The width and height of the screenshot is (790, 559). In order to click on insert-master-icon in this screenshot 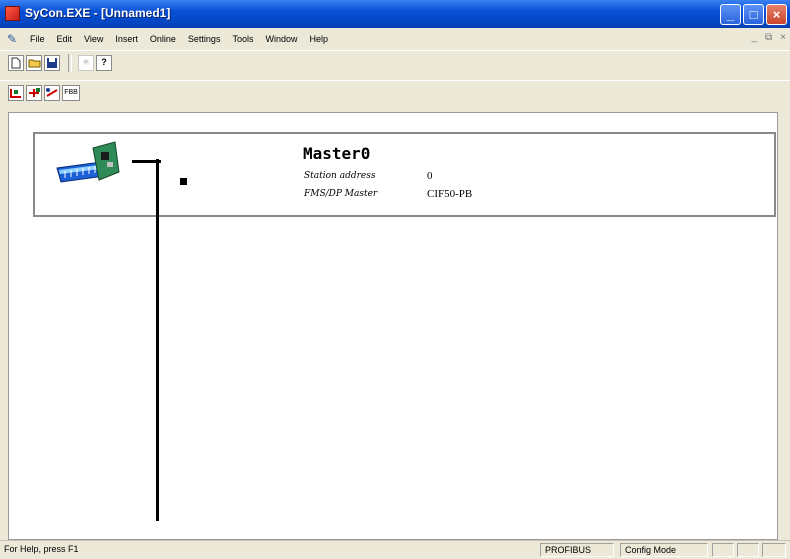, I will do `click(16, 92)`.